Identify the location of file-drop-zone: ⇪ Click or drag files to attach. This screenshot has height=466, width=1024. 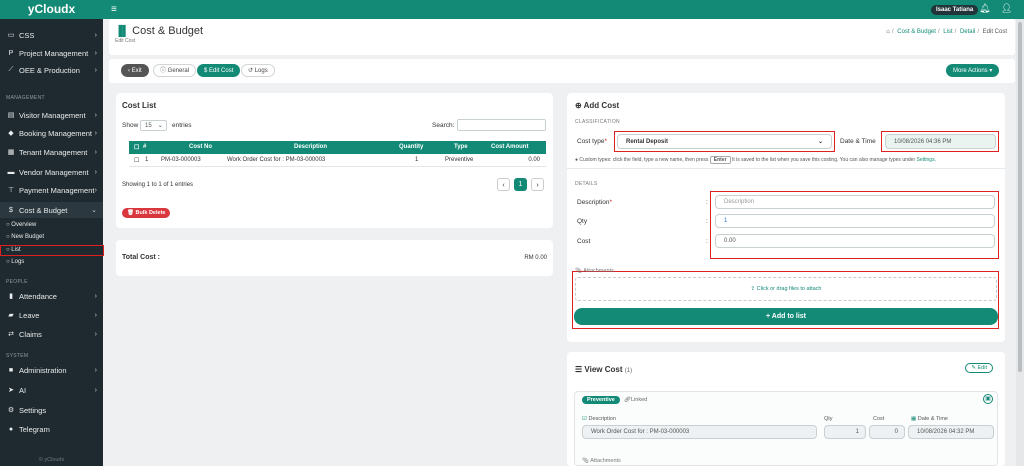
(786, 289).